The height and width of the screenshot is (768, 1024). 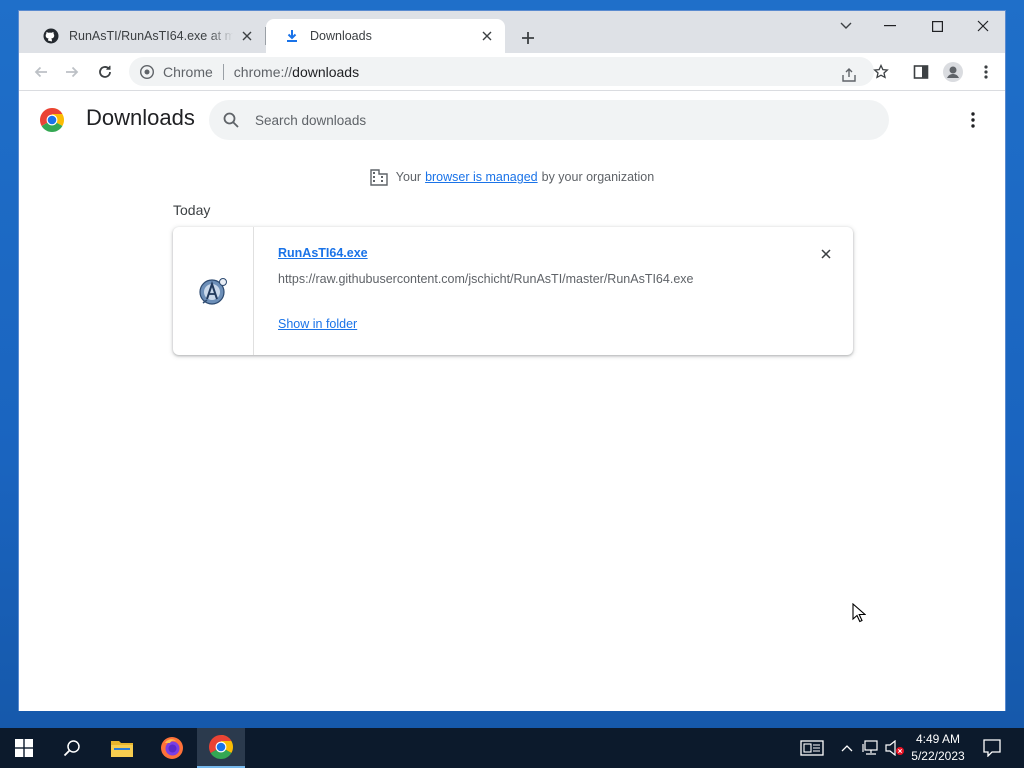 I want to click on side-panel-button, so click(x=921, y=72).